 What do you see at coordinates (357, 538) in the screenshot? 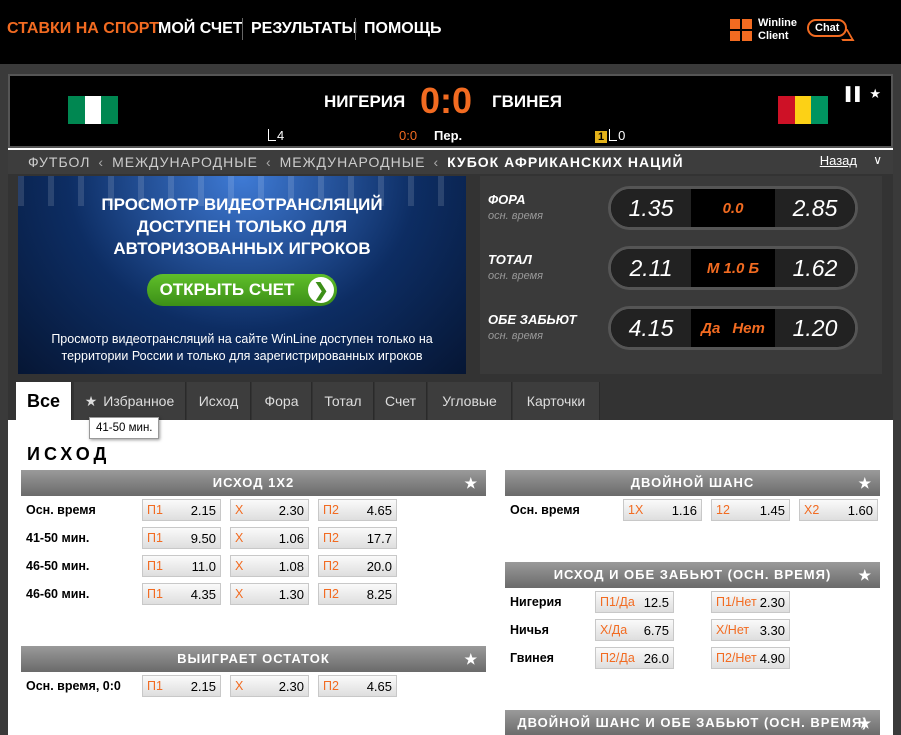
I see `odd-button: П2 17.7` at bounding box center [357, 538].